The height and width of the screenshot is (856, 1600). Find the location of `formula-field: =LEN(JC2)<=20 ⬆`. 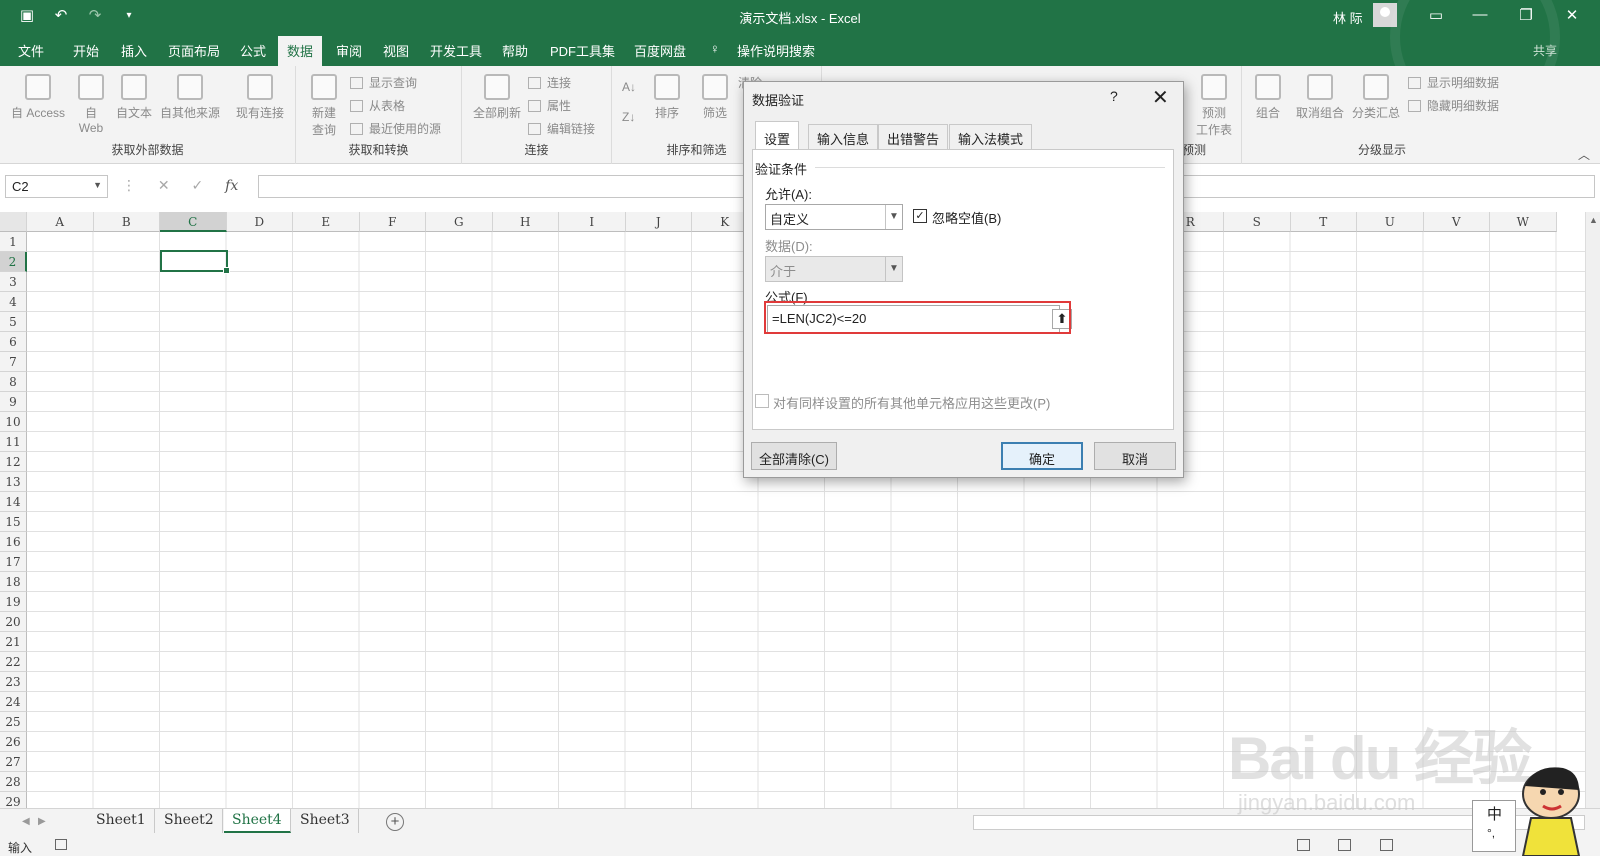

formula-field: =LEN(JC2)<=20 ⬆ is located at coordinates (919, 319).